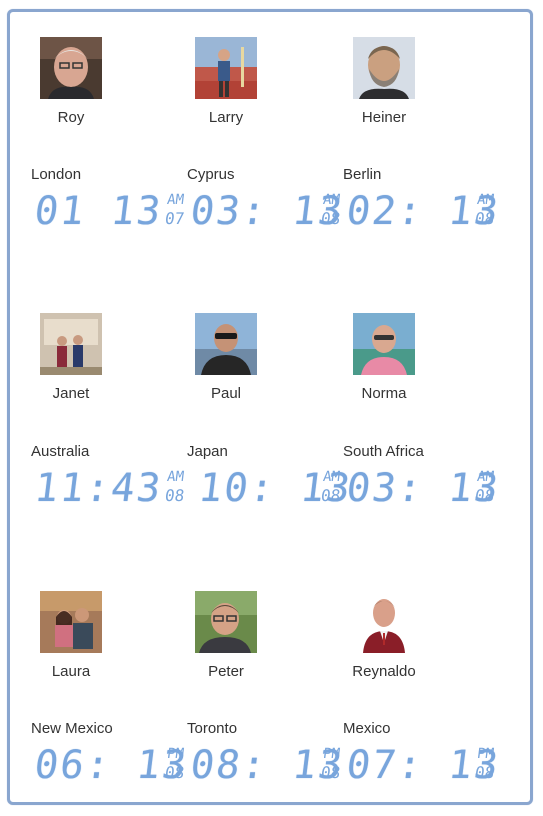  What do you see at coordinates (174, 218) in the screenshot?
I see `clock-seconds: 07` at bounding box center [174, 218].